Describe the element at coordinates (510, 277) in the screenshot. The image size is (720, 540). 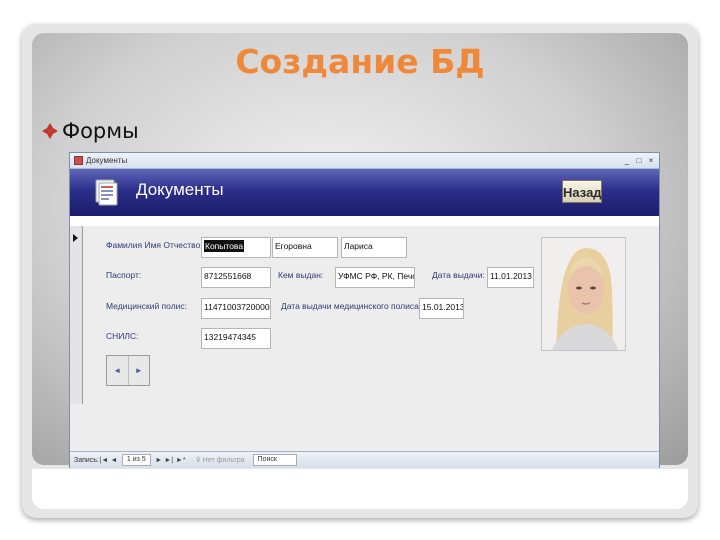
I see `issue-date-field: 11.01.2013` at that location.